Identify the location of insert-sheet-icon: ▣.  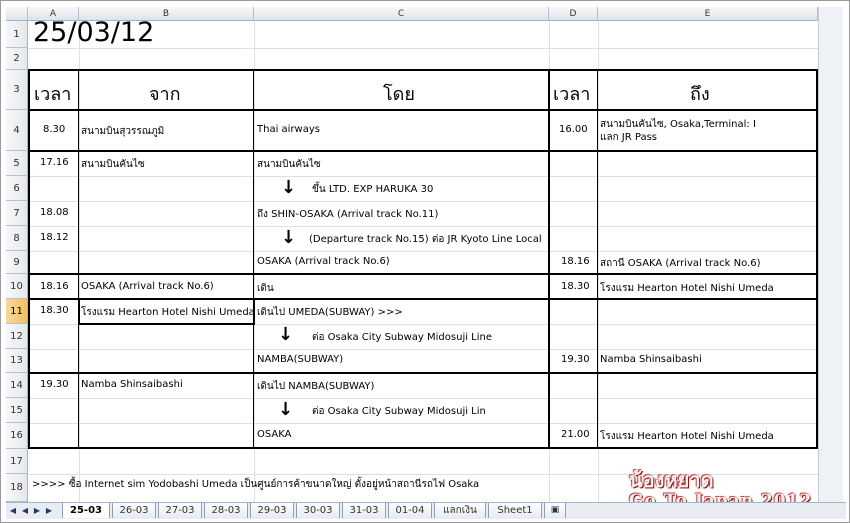
(555, 510).